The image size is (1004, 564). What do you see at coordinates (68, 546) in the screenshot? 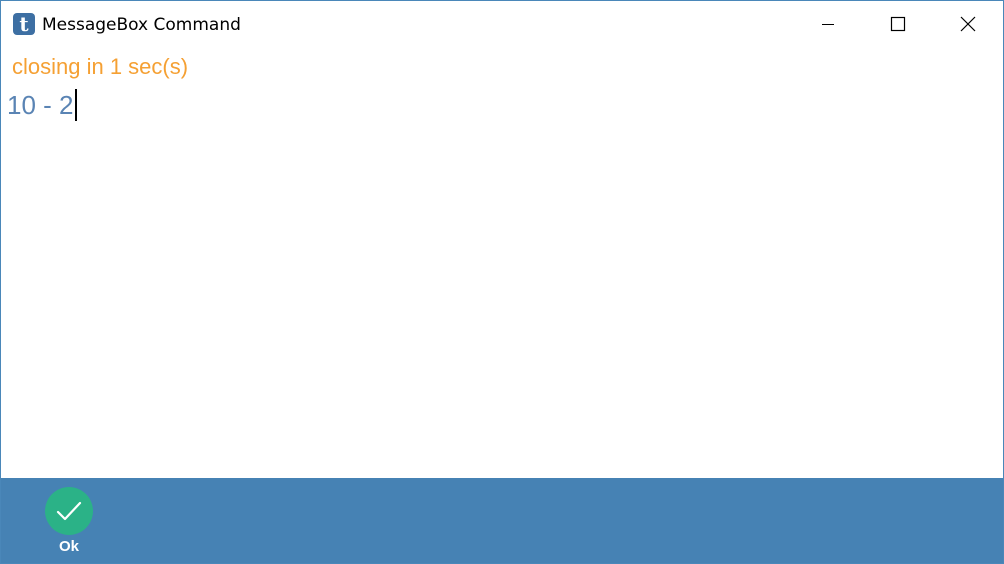
I see `ok-button-label: Ok` at bounding box center [68, 546].